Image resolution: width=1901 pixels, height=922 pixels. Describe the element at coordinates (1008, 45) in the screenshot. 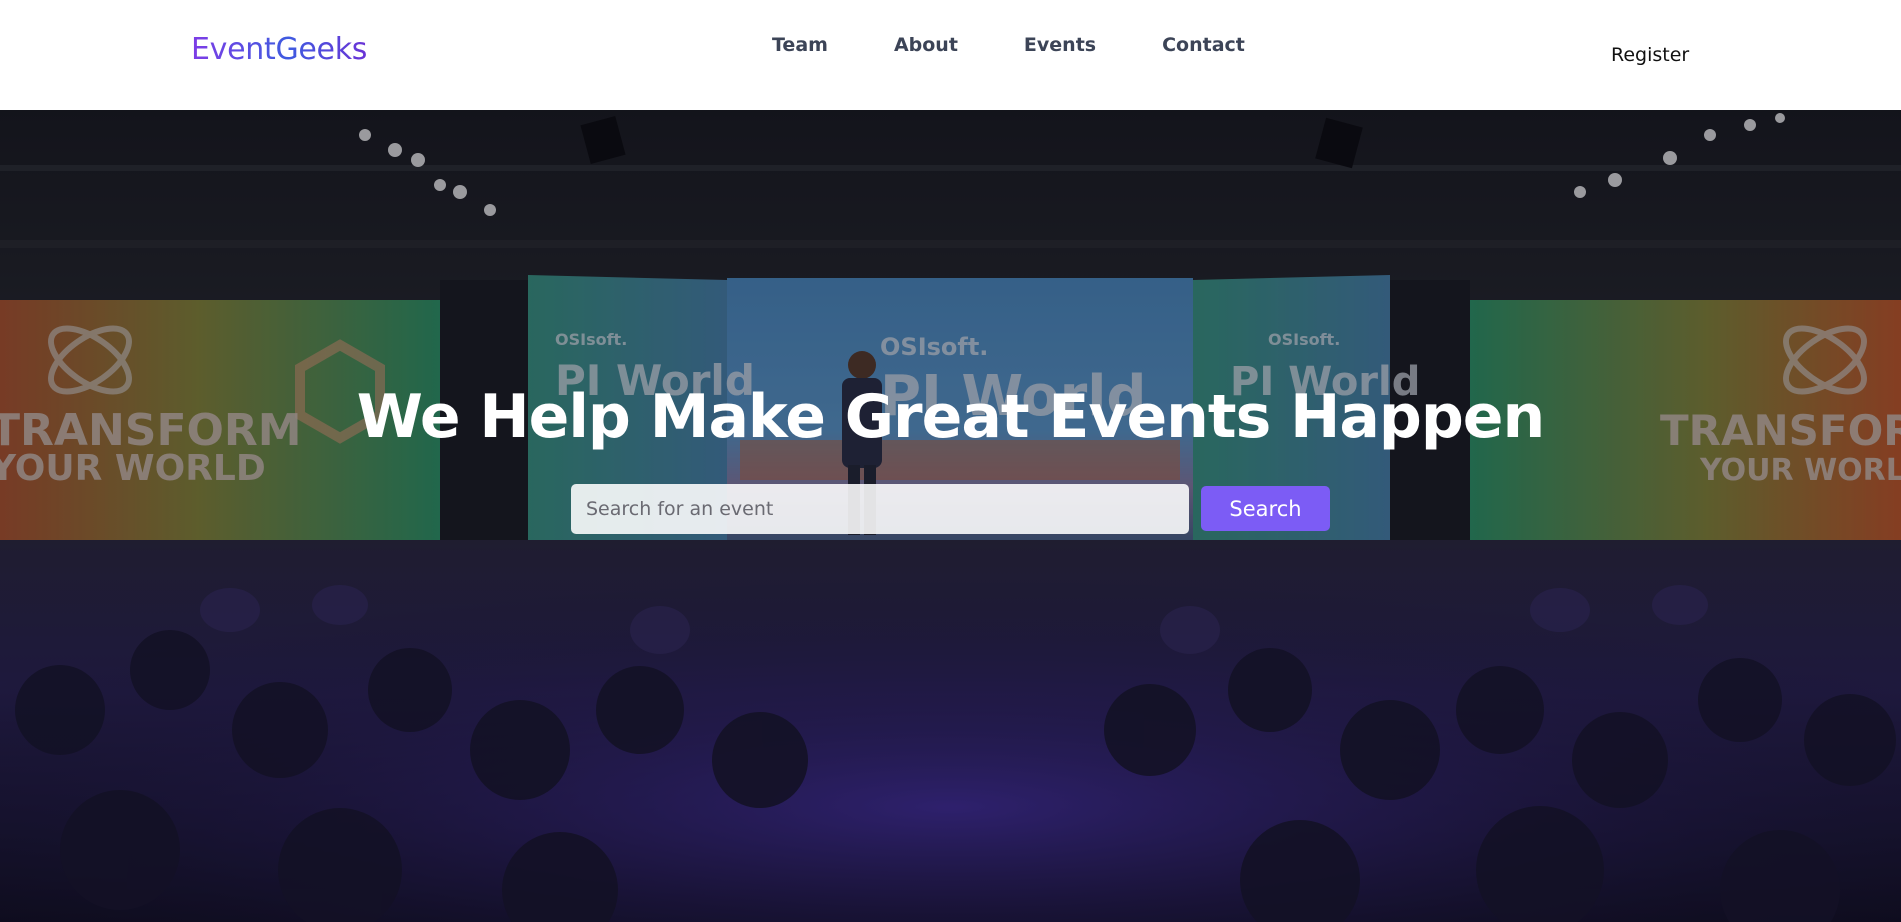

I see `main-nav: Team About Events Contact` at that location.